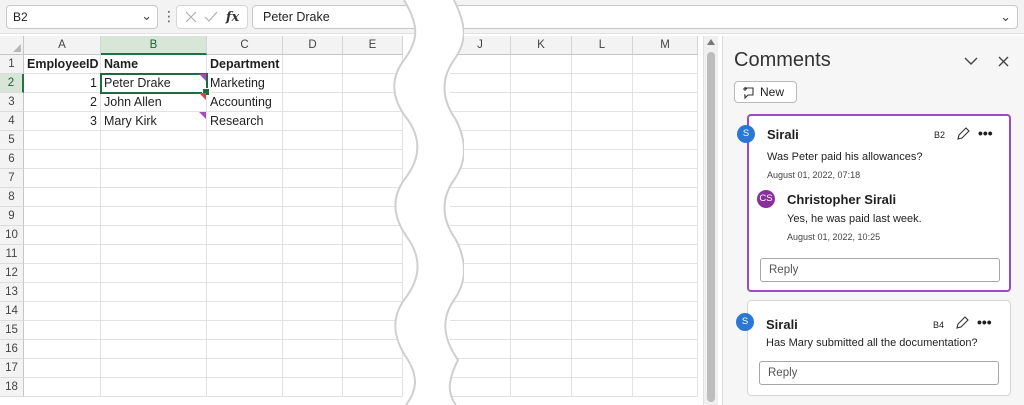 The width and height of the screenshot is (1024, 405). I want to click on row-header-5: 5, so click(12, 140).